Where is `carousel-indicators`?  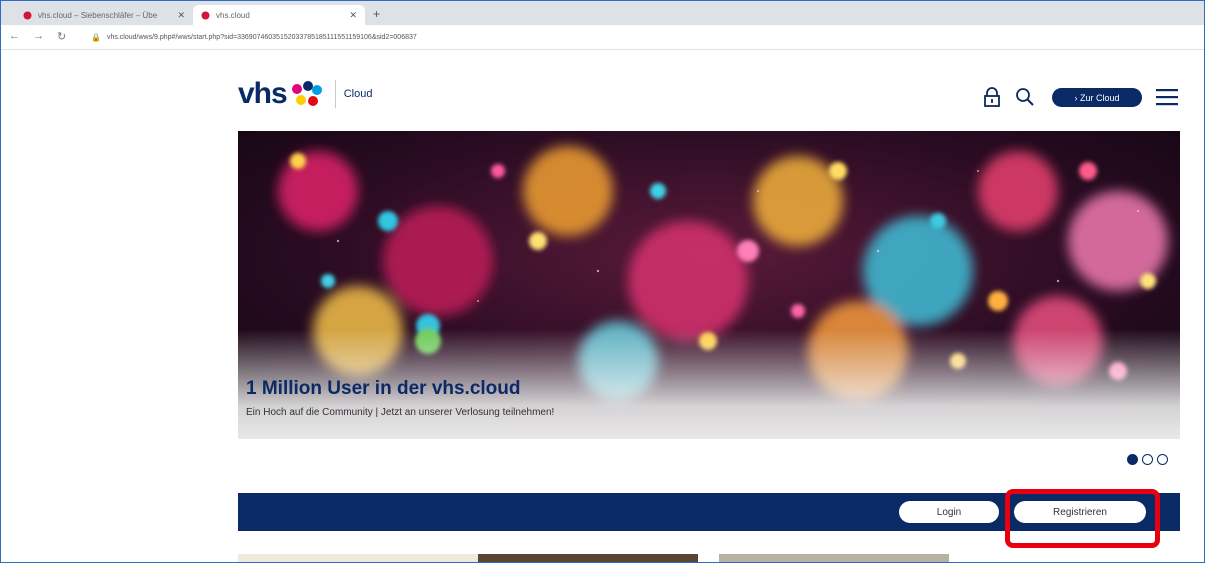
carousel-indicators is located at coordinates (1147, 459).